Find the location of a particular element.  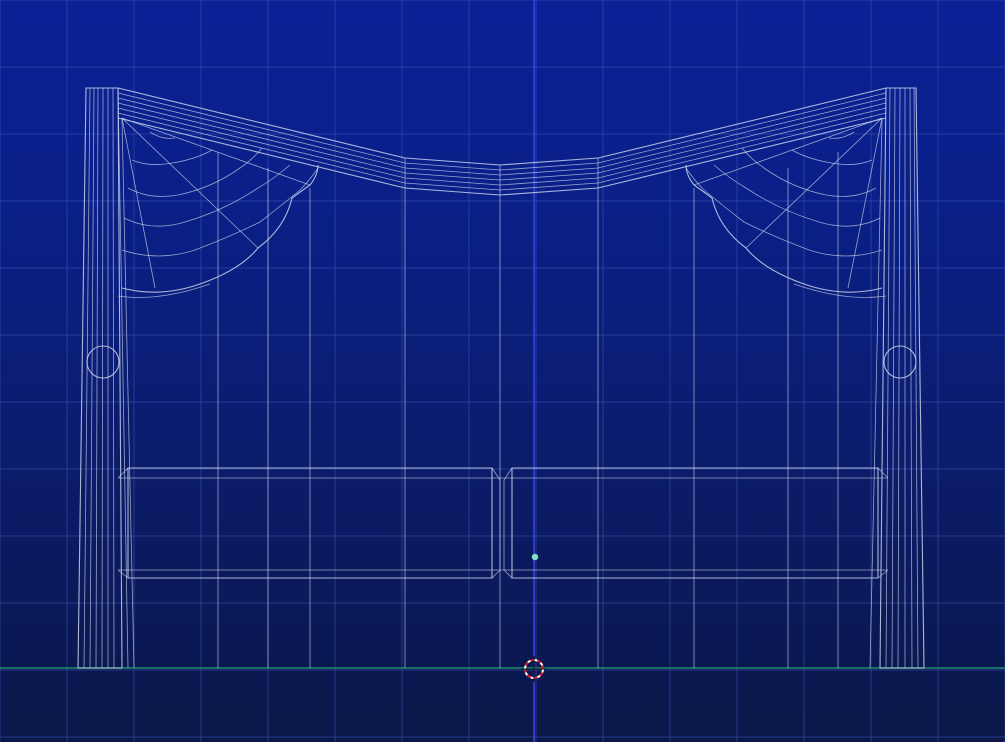

object-origin-point is located at coordinates (535, 557).